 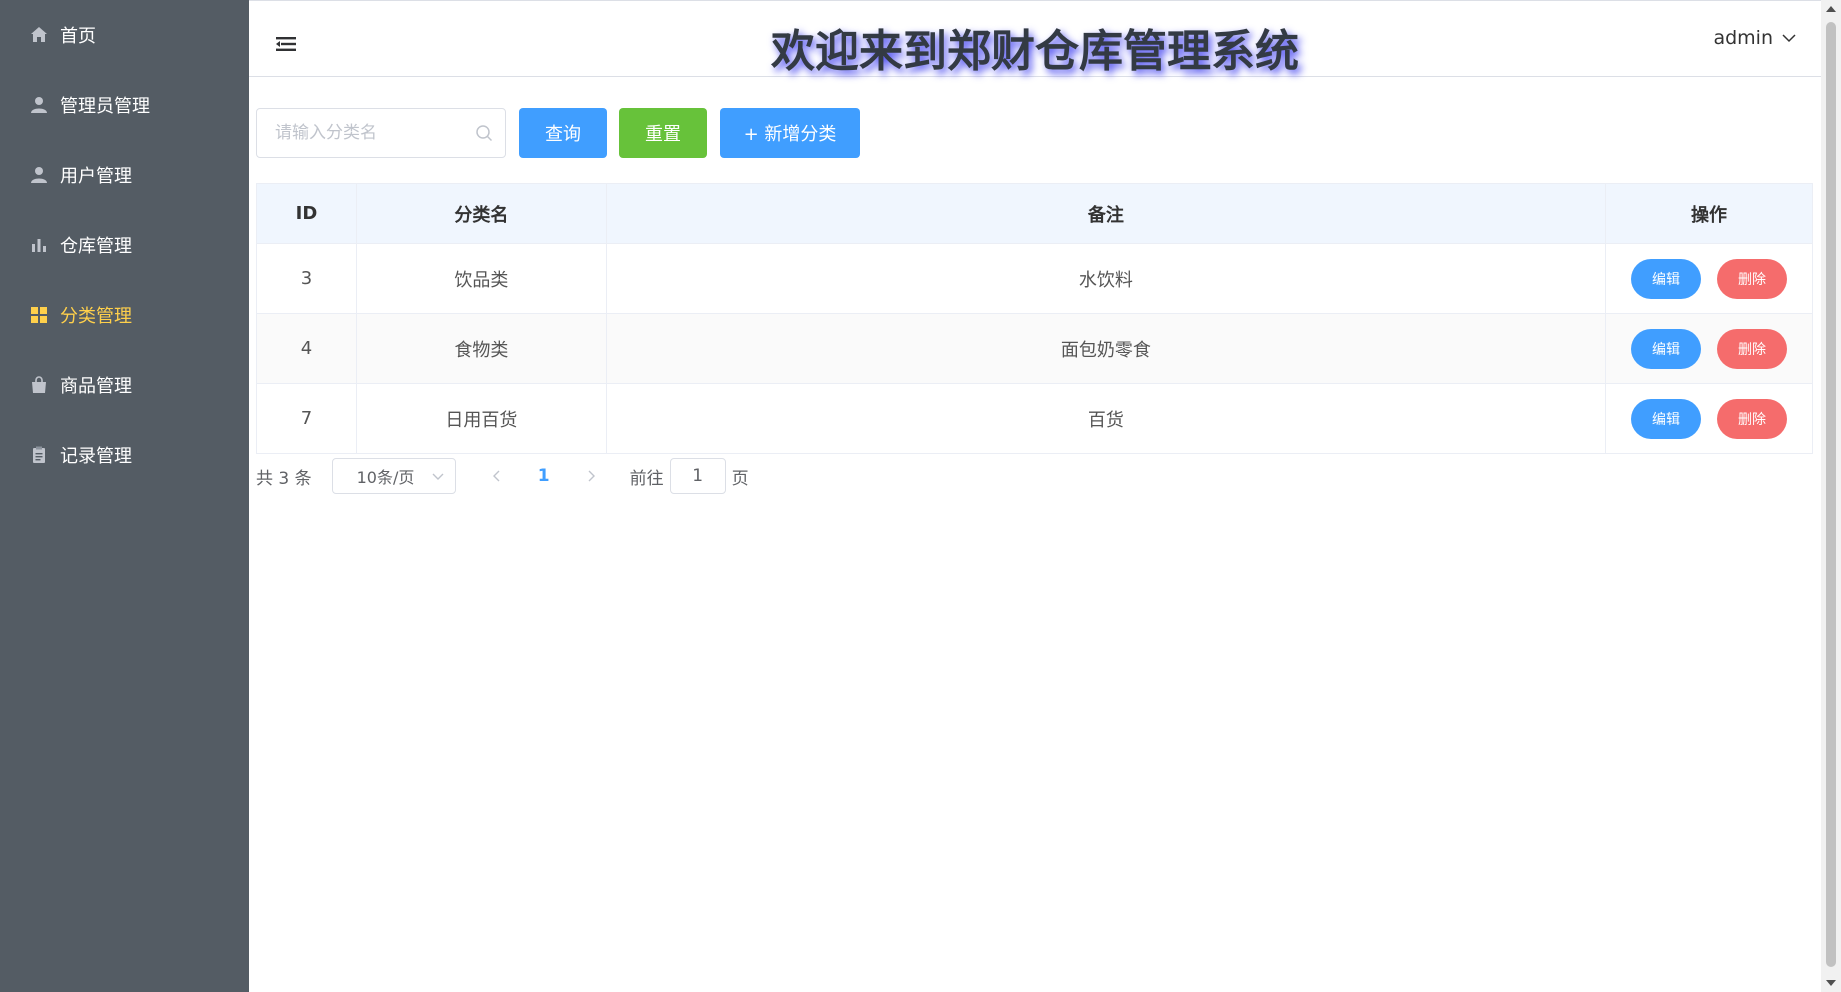 I want to click on table-row: 7 日用百货 百货 编辑 删除, so click(x=1034, y=418).